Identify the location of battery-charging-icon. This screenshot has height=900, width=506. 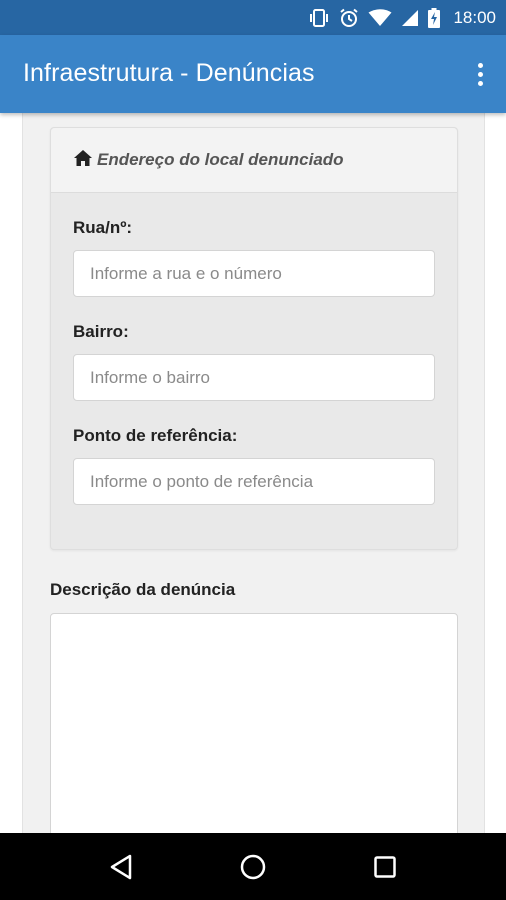
(434, 17).